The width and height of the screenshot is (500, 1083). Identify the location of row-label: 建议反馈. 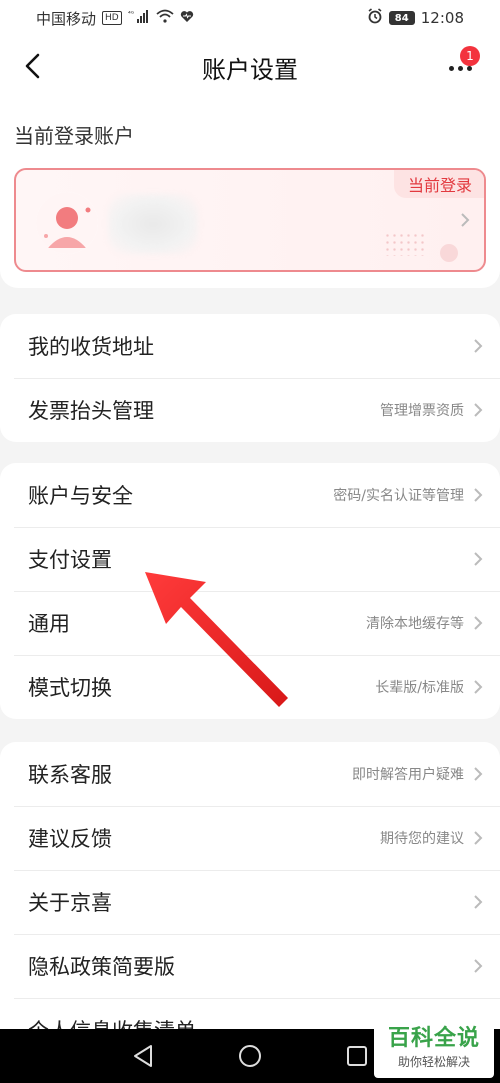
(70, 839).